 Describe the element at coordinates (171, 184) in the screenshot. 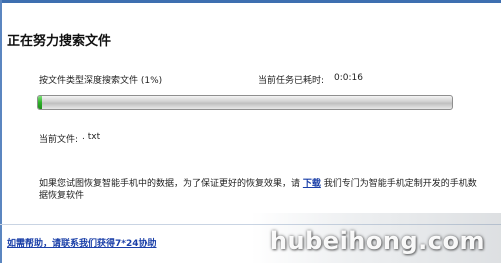

I see `notice-text-before: 如果您试图恢复智能手机中的数据，为了保证更好的恢复效果，请` at that location.